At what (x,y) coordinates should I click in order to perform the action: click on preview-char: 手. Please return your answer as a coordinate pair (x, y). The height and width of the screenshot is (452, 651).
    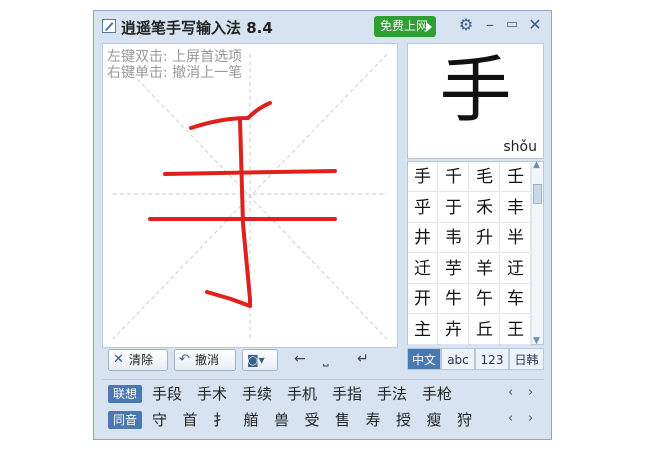
    Looking at the image, I should click on (475, 90).